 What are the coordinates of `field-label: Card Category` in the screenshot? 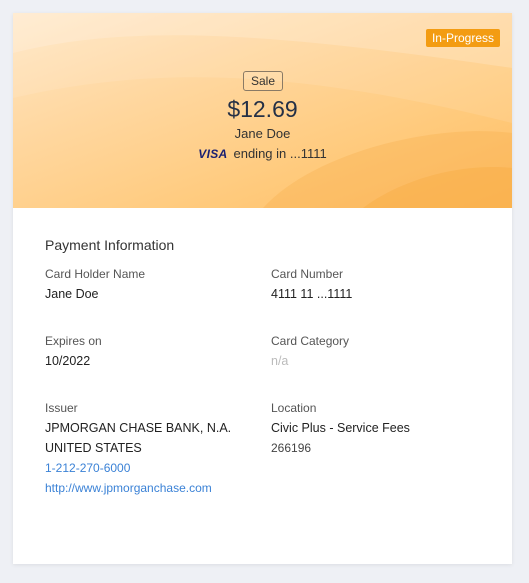 It's located at (310, 341).